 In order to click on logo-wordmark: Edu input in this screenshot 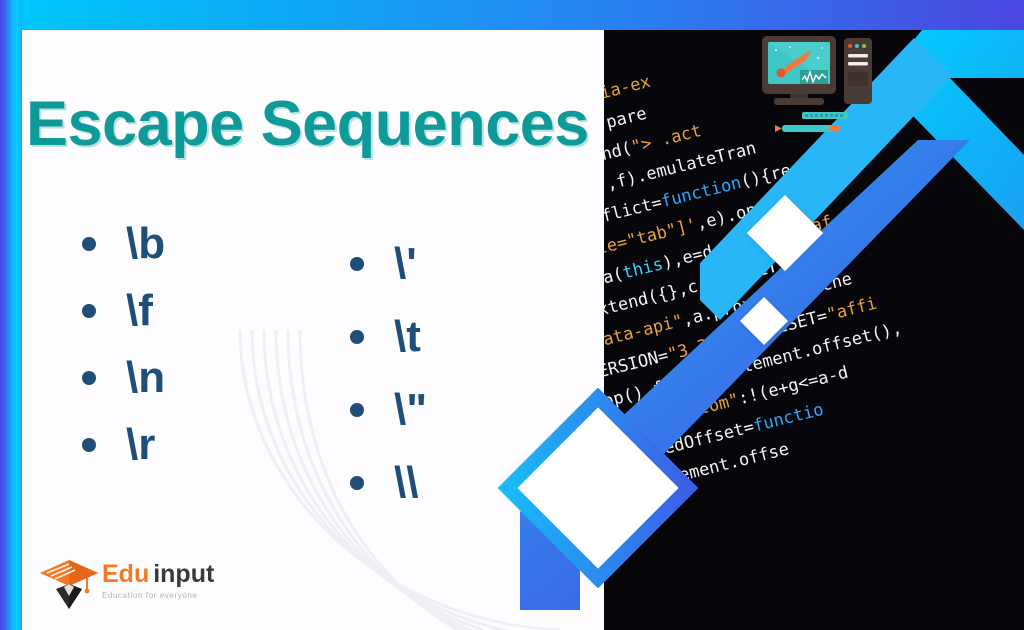, I will do `click(158, 574)`.